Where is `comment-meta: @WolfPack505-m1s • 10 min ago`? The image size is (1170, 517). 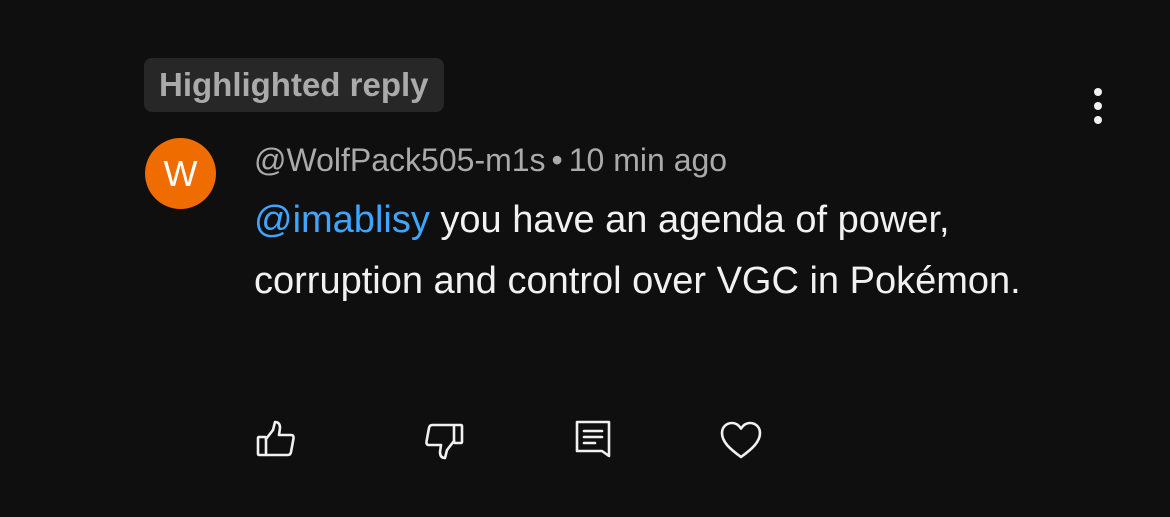 comment-meta: @WolfPack505-m1s • 10 min ago is located at coordinates (490, 160).